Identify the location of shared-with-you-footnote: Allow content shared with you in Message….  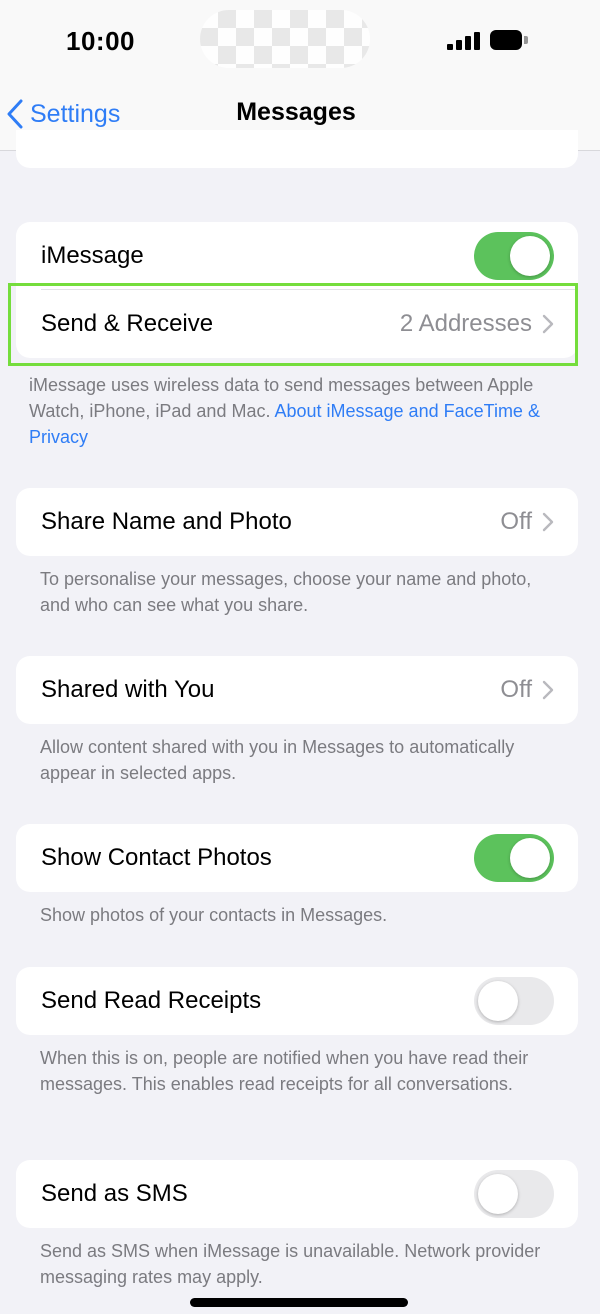
(277, 760).